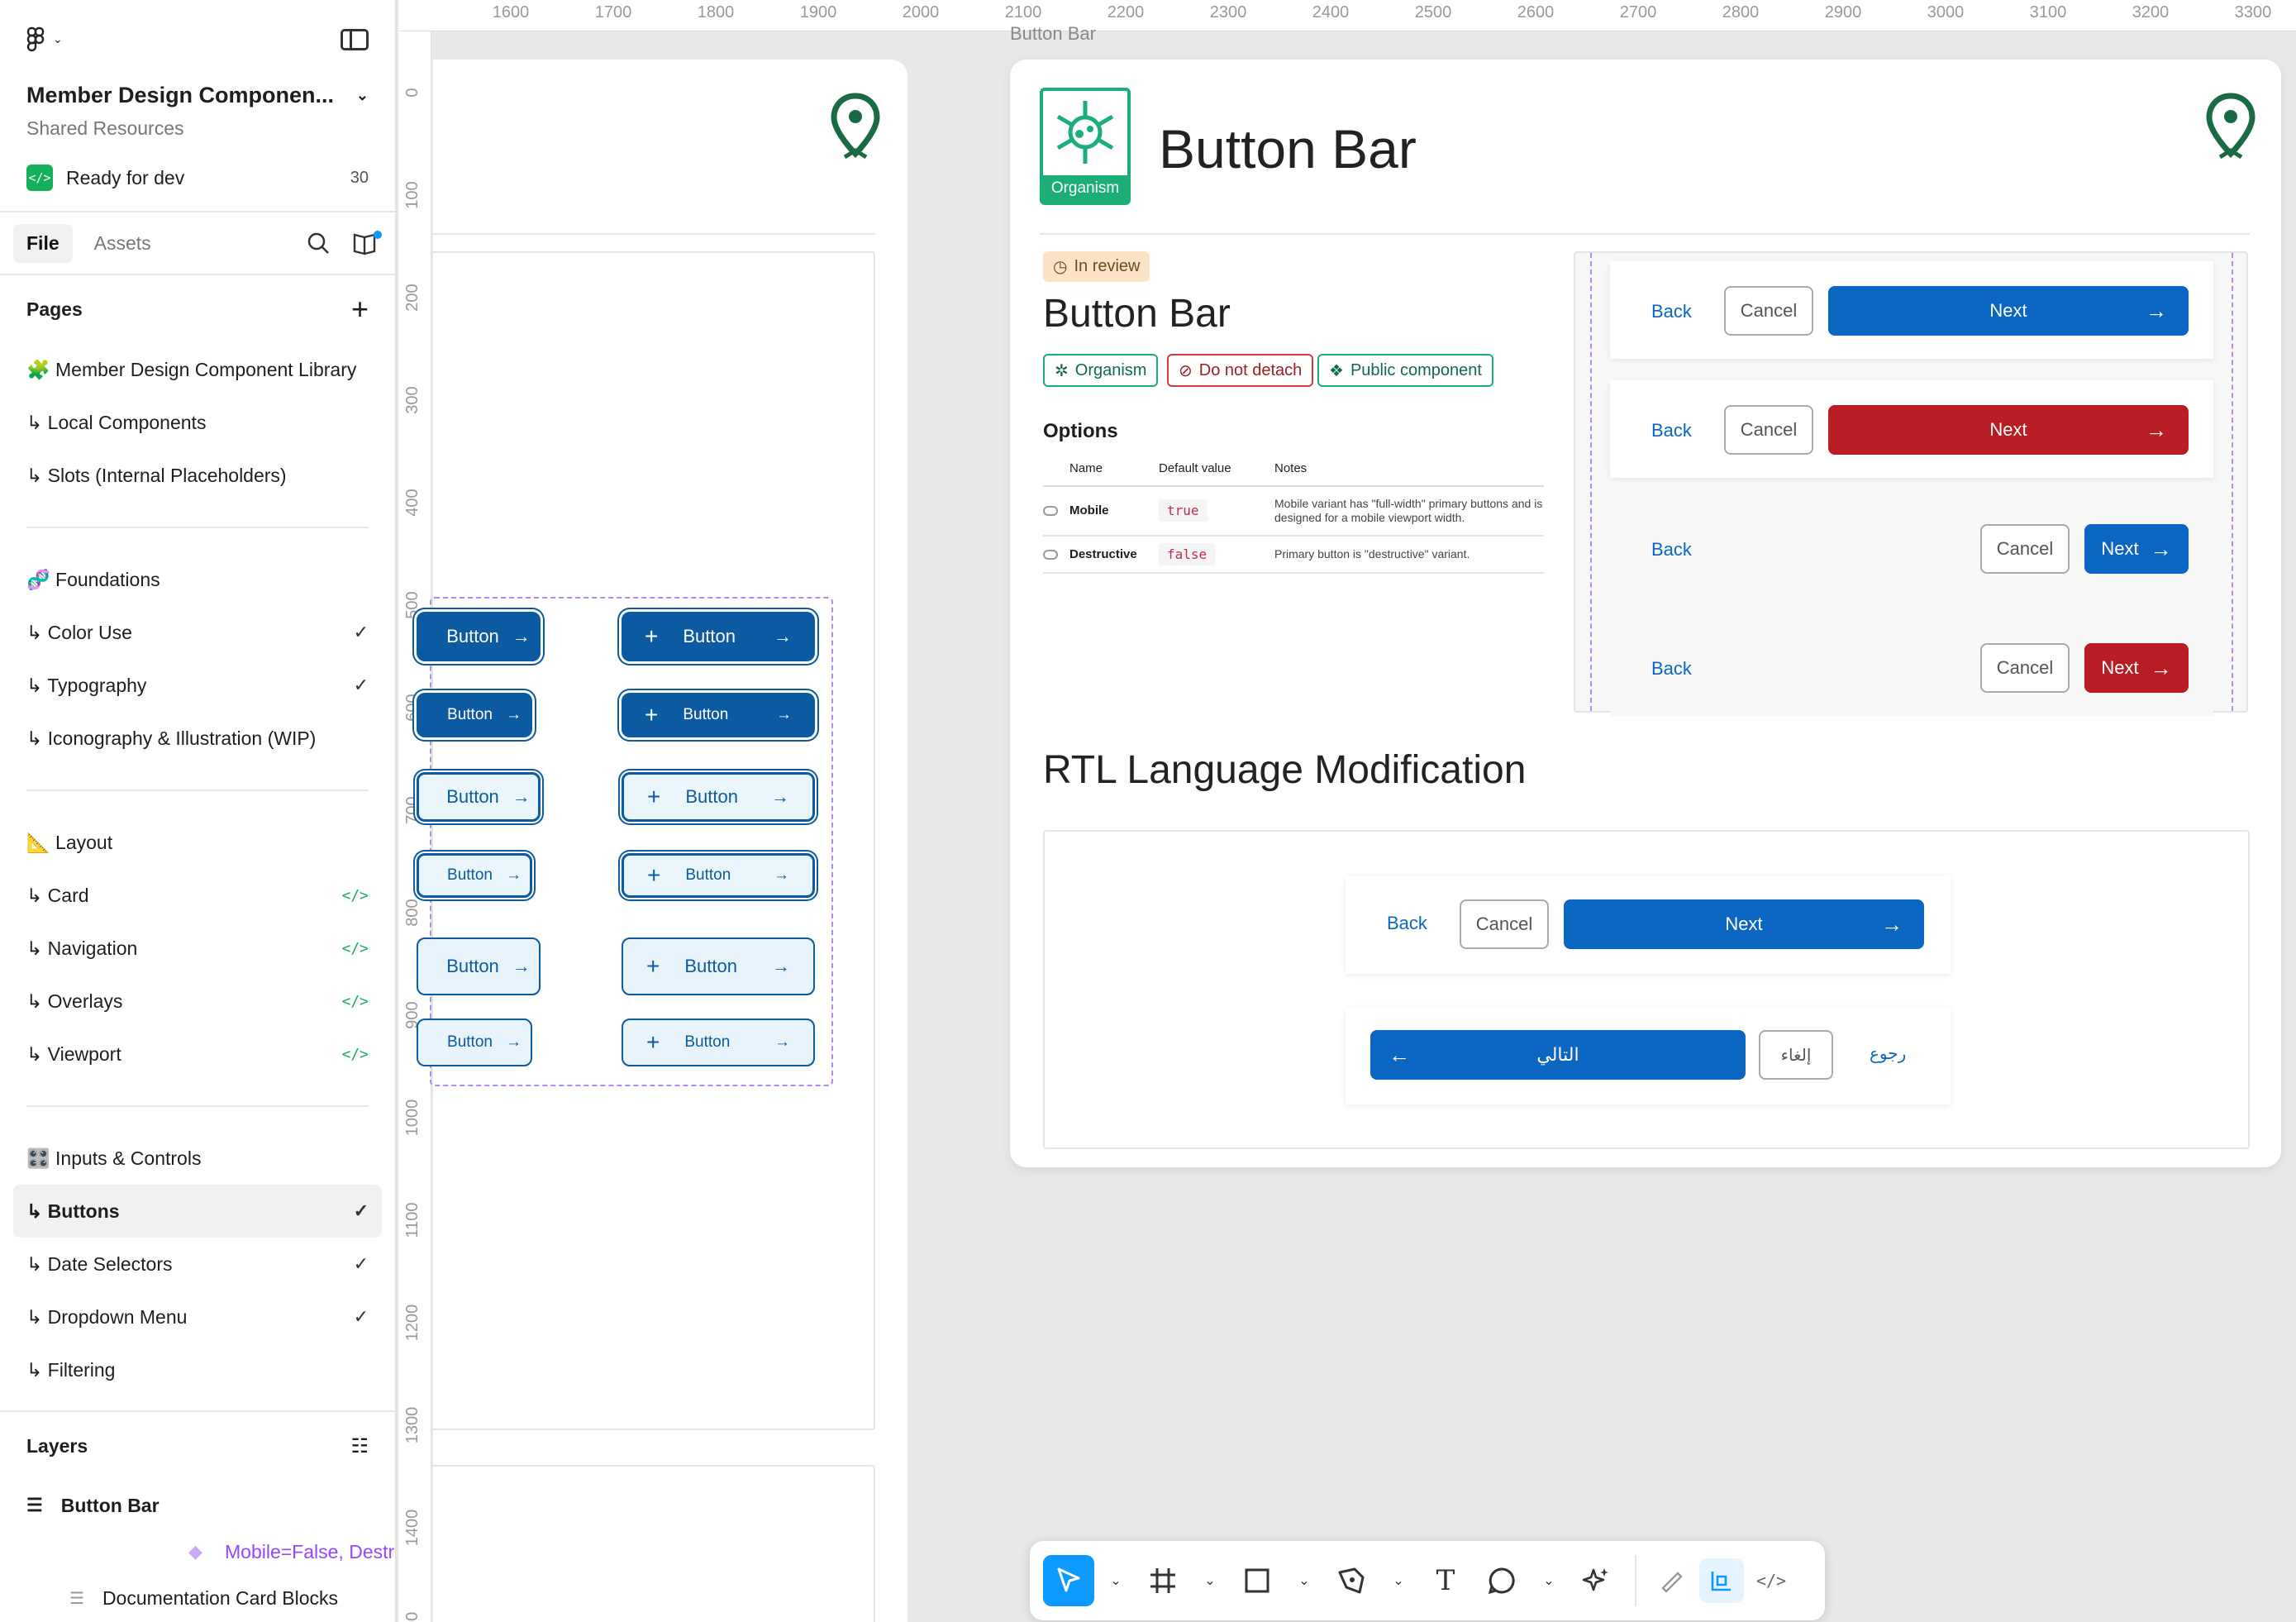  I want to click on page-item: 🎛️ Inputs & Controls, so click(197, 1158).